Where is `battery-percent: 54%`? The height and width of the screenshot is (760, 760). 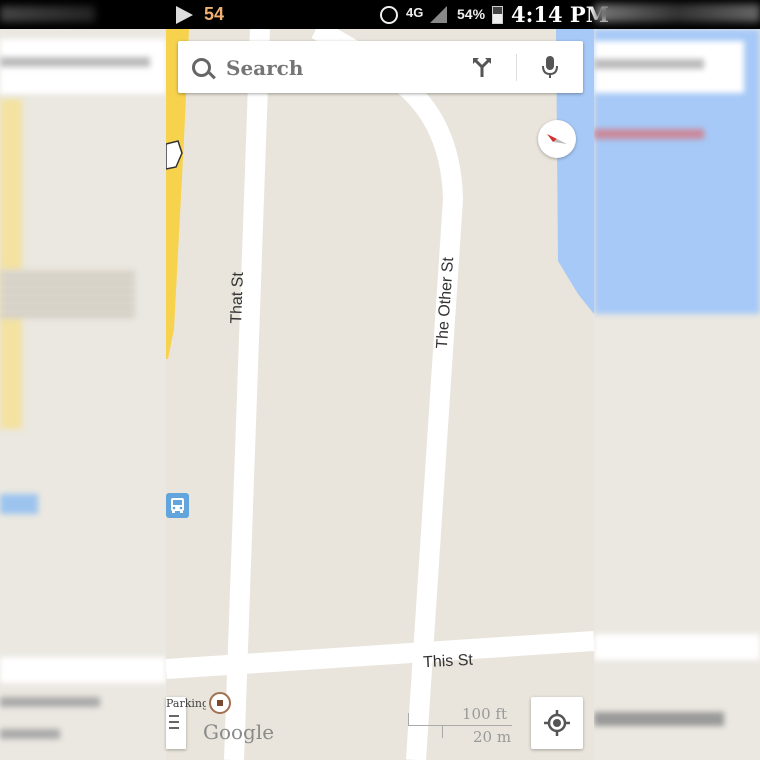 battery-percent: 54% is located at coordinates (471, 14).